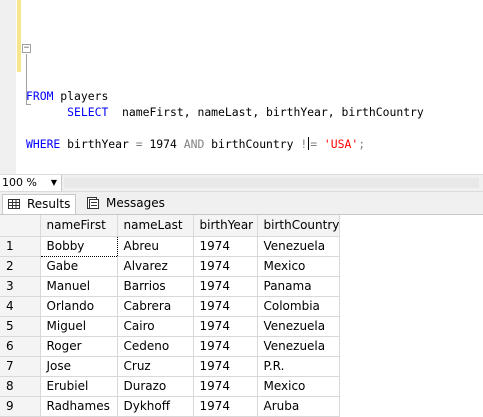 The width and height of the screenshot is (483, 417). I want to click on row-number: 8, so click(20, 386).